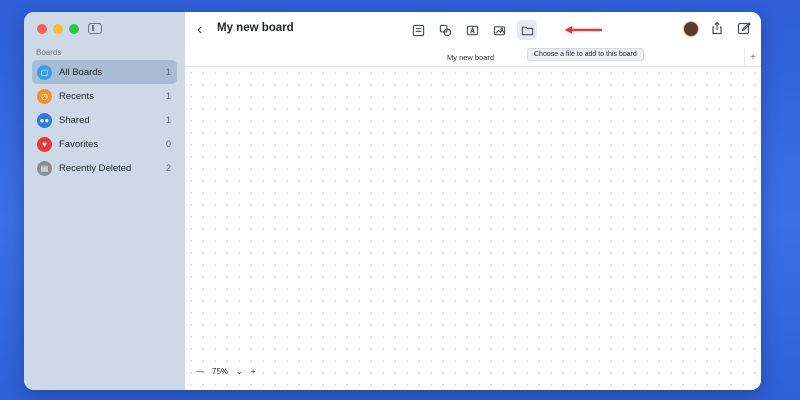 The image size is (800, 400). What do you see at coordinates (199, 30) in the screenshot?
I see `back-chevron-icon: ‹` at bounding box center [199, 30].